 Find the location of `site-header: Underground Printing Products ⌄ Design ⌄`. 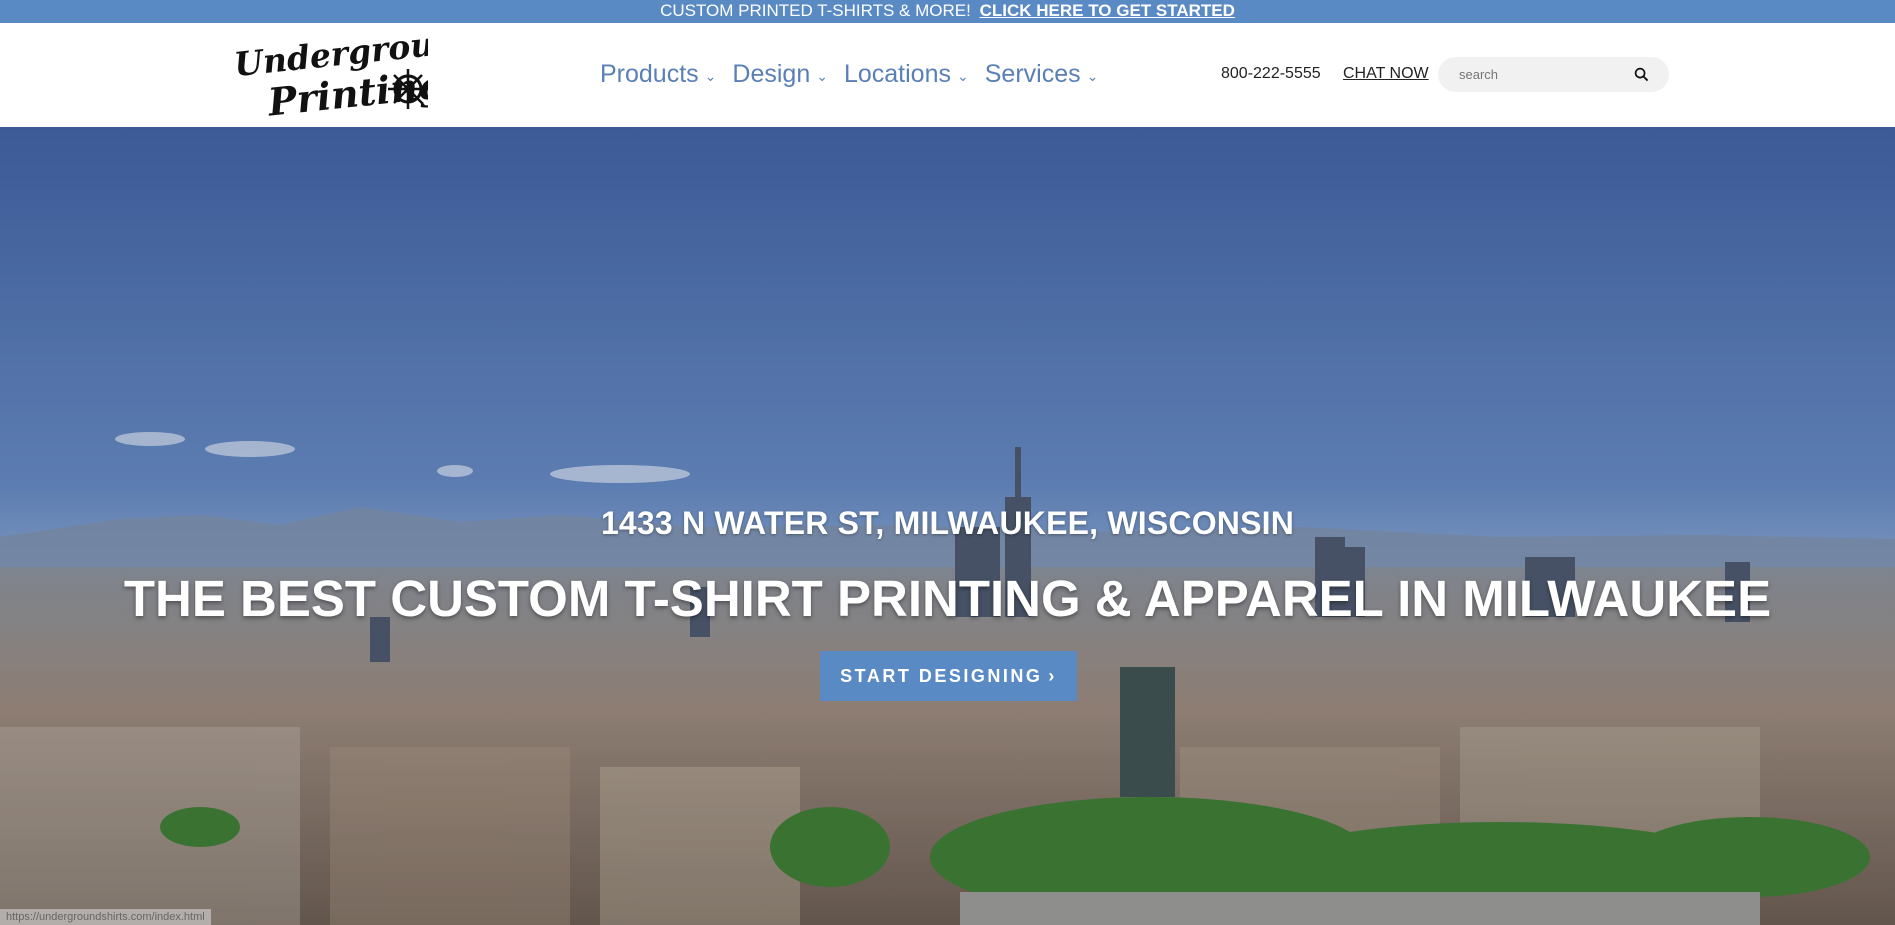

site-header: Underground Printing Products ⌄ Design ⌄ is located at coordinates (947, 73).